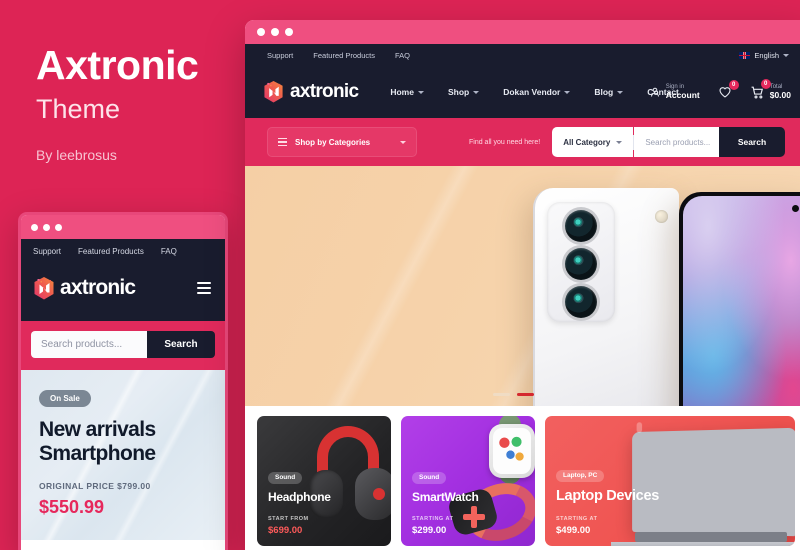 Image resolution: width=800 pixels, height=550 pixels. Describe the element at coordinates (169, 251) in the screenshot. I see `mobile-topbar-link-faq: FAQ` at that location.